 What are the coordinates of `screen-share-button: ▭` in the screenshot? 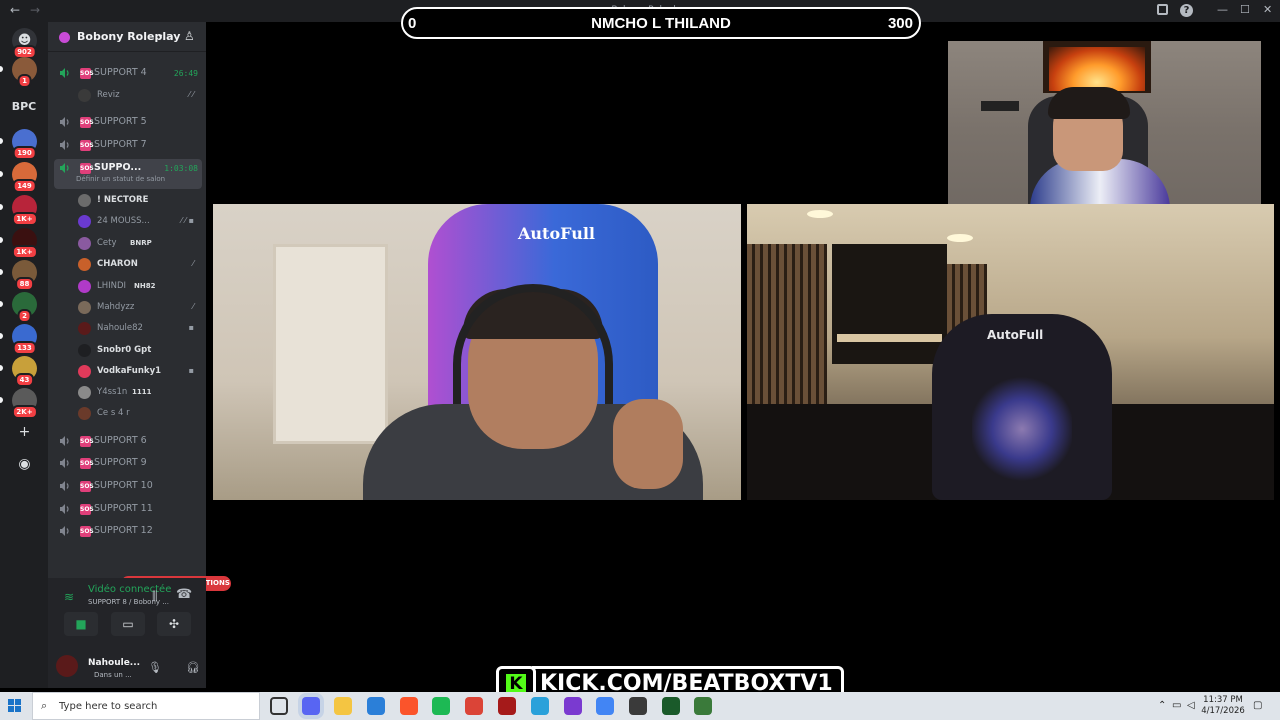 It's located at (128, 624).